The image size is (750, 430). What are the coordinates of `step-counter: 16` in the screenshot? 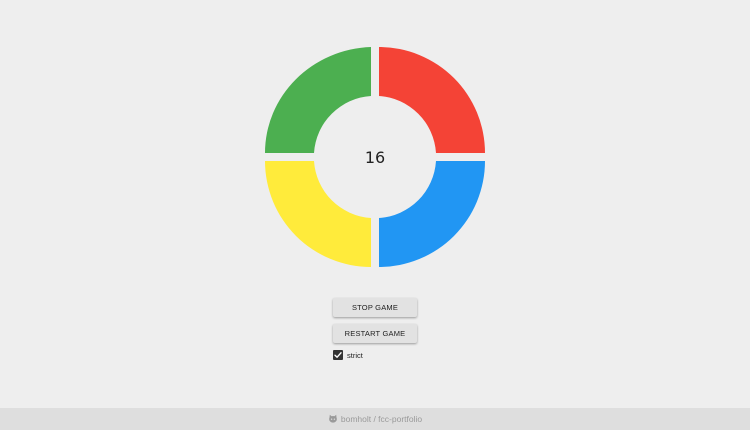 It's located at (375, 157).